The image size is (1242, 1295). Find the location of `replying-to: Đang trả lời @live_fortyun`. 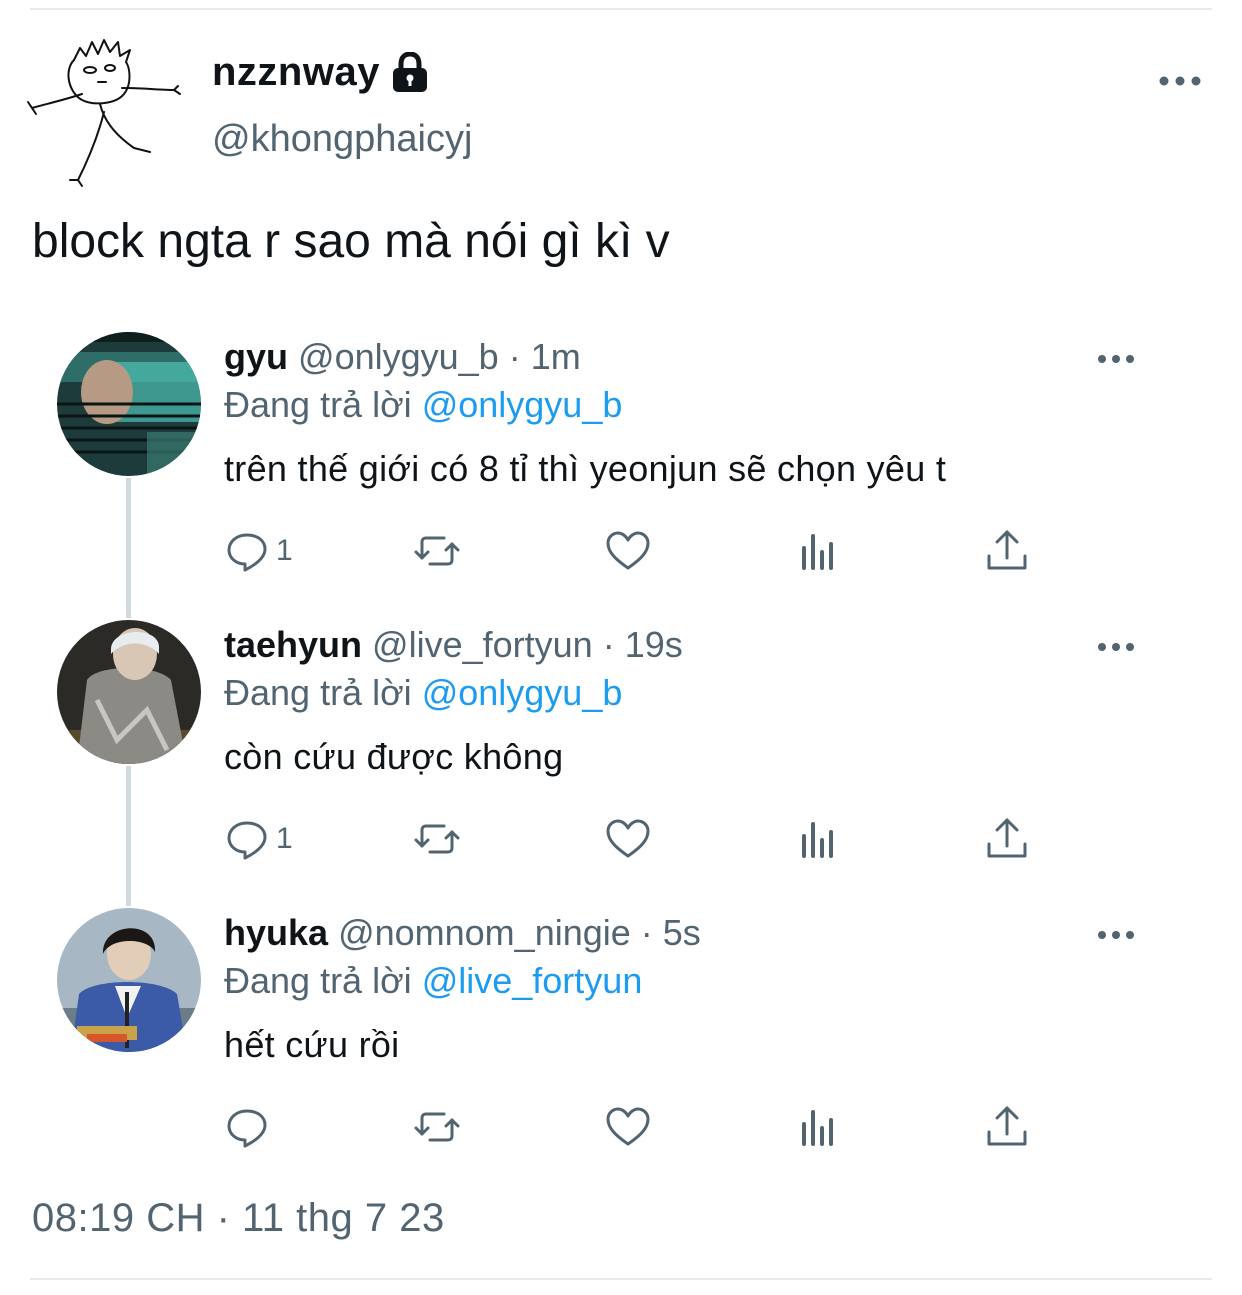

replying-to: Đang trả lời @live_fortyun is located at coordinates (433, 981).